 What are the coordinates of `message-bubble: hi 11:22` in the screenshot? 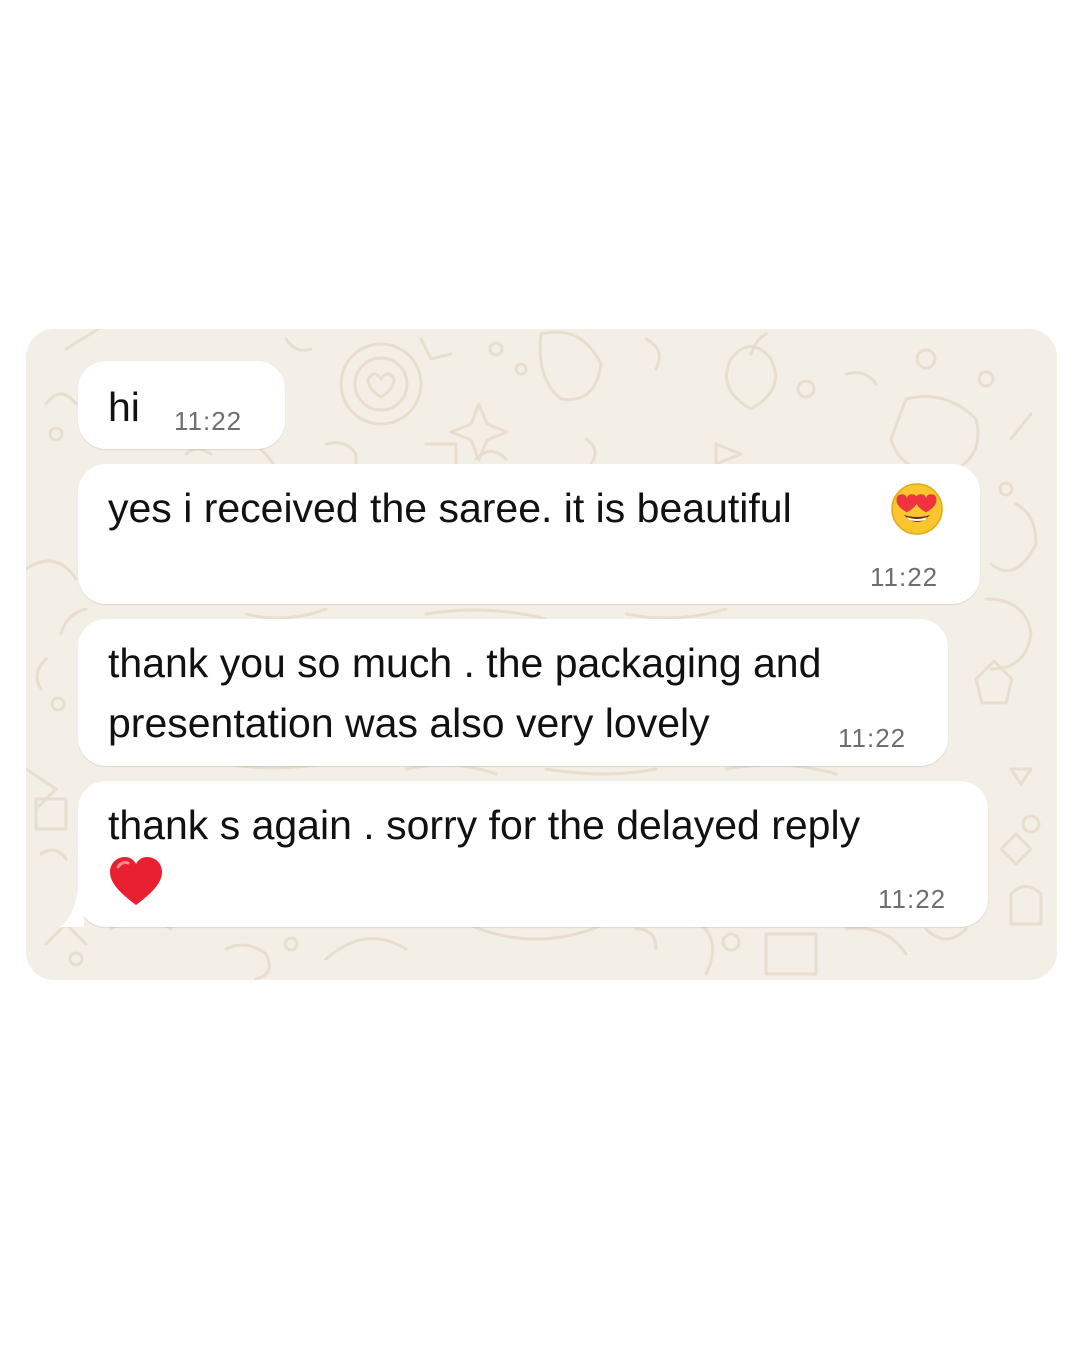 It's located at (181, 405).